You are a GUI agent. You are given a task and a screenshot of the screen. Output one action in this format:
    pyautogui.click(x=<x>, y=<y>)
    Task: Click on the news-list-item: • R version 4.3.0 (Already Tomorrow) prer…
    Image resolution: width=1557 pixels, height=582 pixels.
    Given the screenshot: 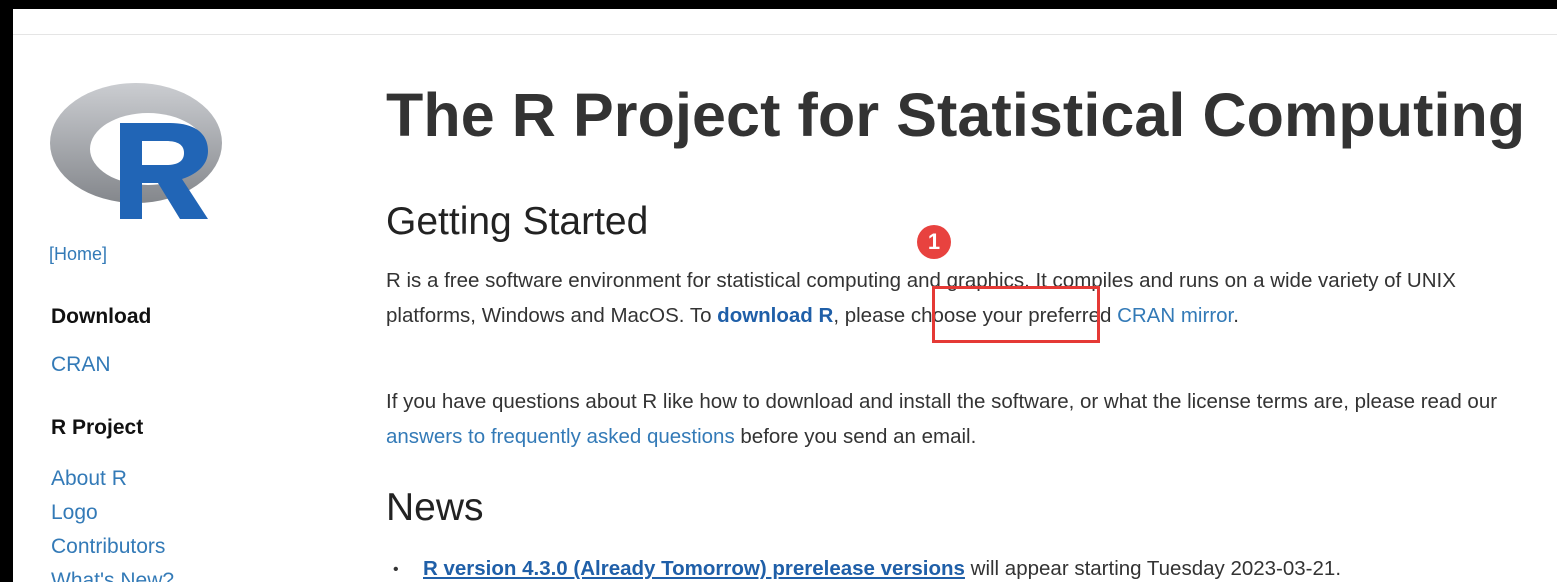 What is the action you would take?
    pyautogui.click(x=867, y=568)
    